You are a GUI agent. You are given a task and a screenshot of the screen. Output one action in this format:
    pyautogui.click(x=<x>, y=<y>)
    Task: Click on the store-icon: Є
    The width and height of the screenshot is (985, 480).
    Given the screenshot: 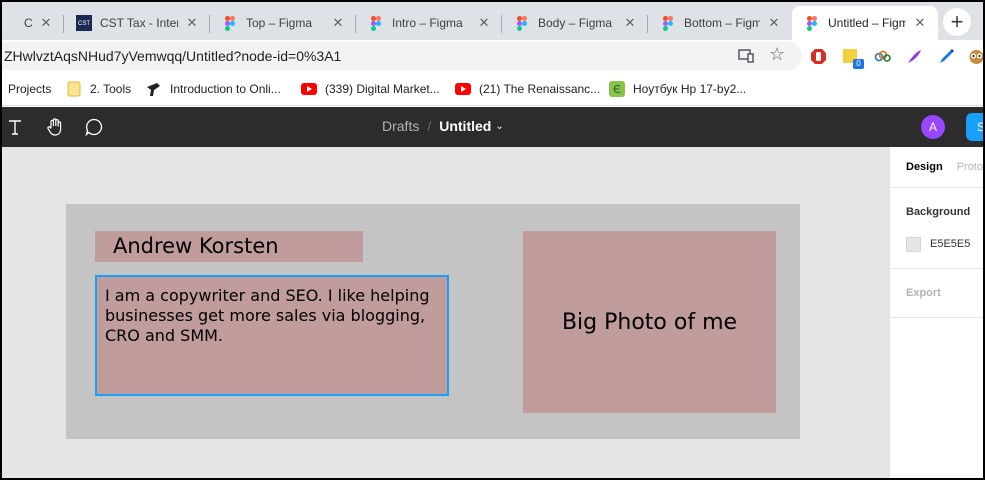 What is the action you would take?
    pyautogui.click(x=617, y=89)
    